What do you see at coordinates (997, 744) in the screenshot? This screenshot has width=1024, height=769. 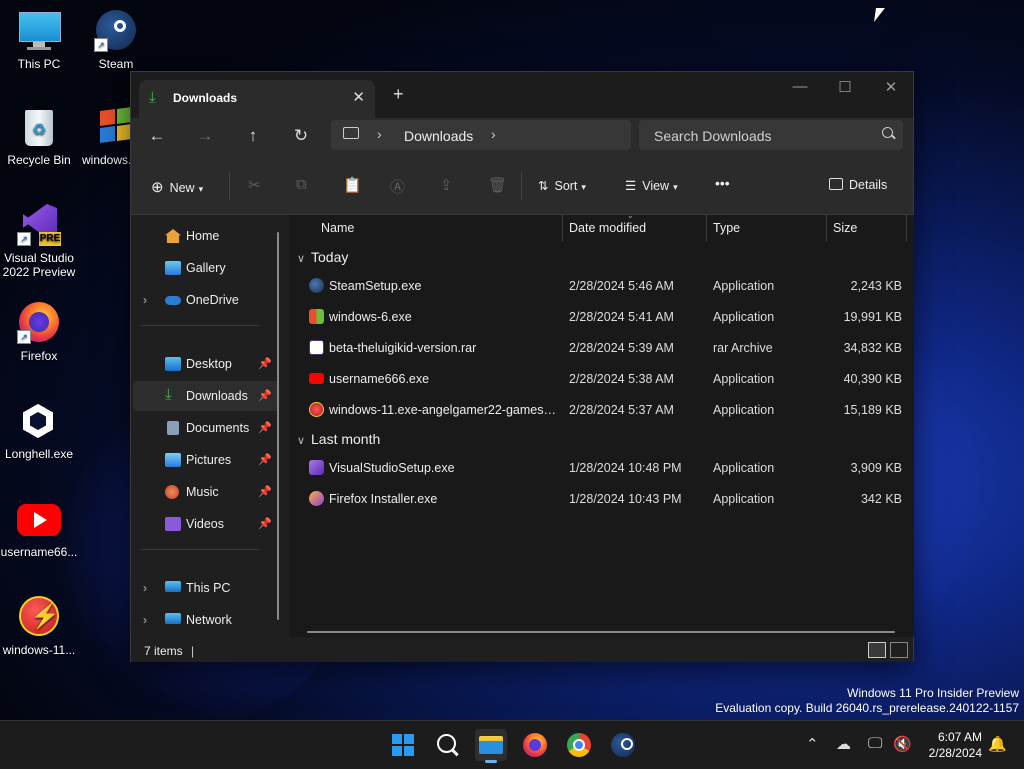 I see `notification-bell-icon: 🔔` at bounding box center [997, 744].